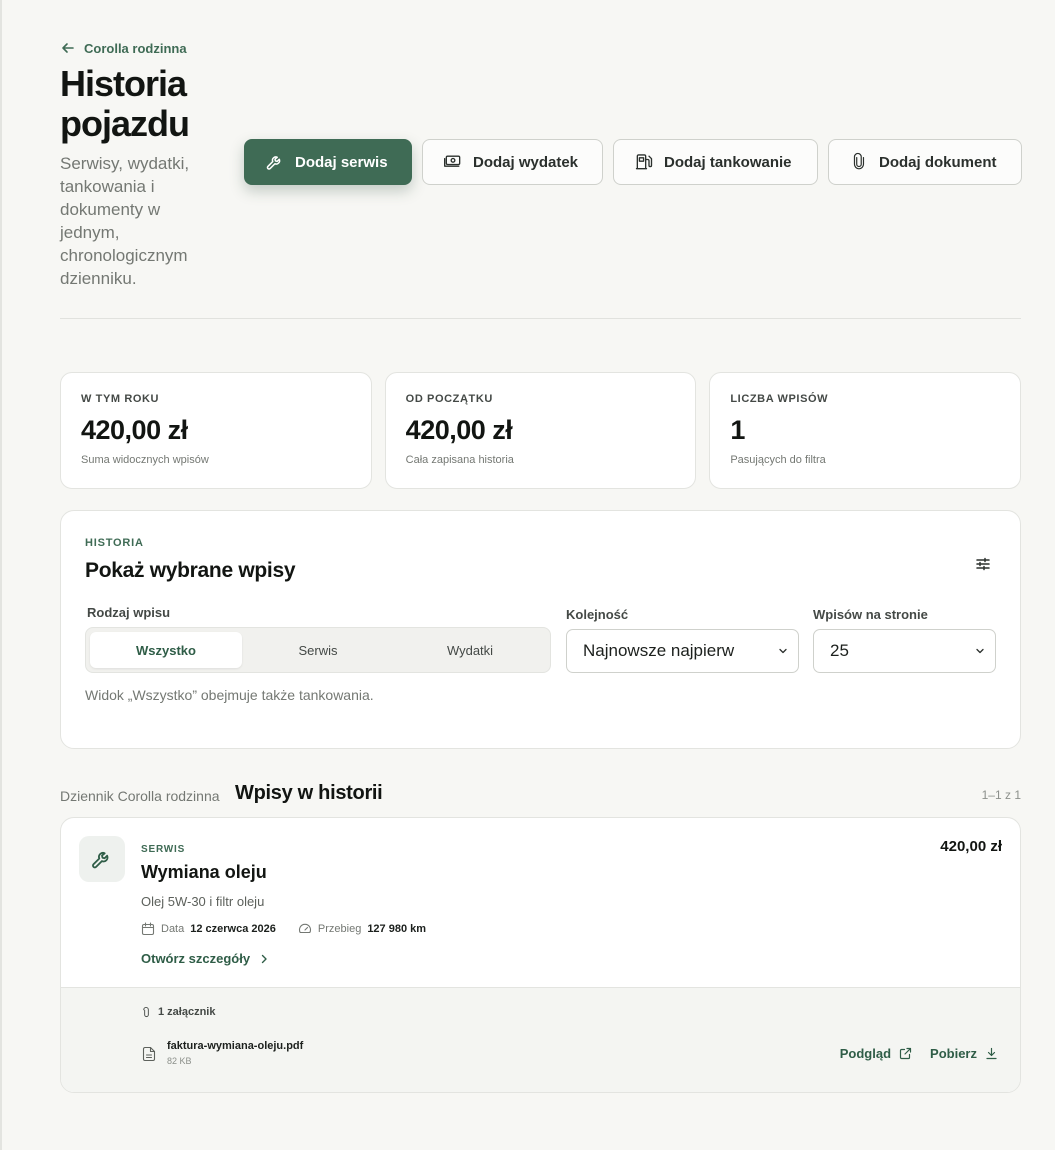 The image size is (1055, 1150). Describe the element at coordinates (190, 570) in the screenshot. I see `filter-title: Pokaż wybrane wpisy` at that location.